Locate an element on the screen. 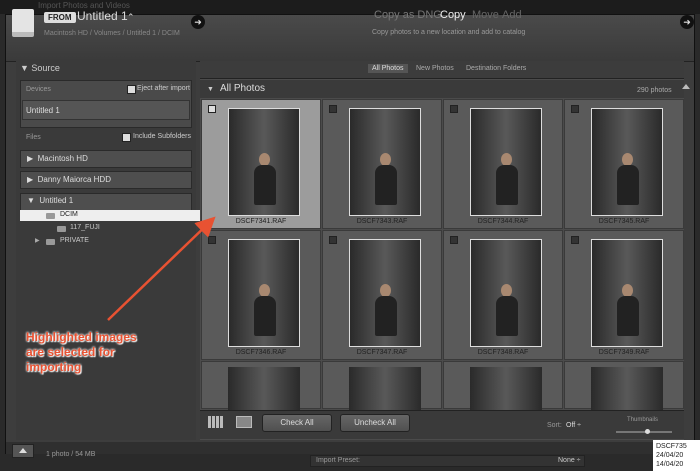 This screenshot has height=471, width=700. annotation-arrow is located at coordinates (161, 268).